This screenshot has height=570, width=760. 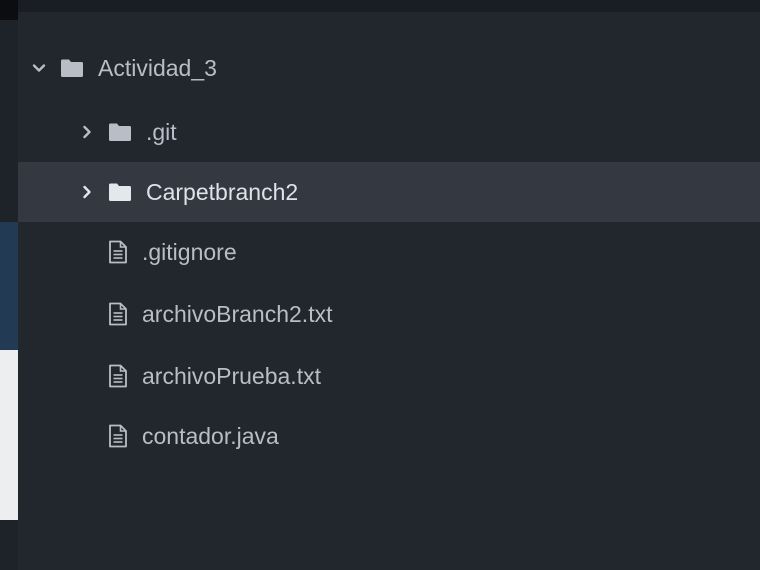 What do you see at coordinates (389, 132) in the screenshot?
I see `tree-item-git-folder: .git` at bounding box center [389, 132].